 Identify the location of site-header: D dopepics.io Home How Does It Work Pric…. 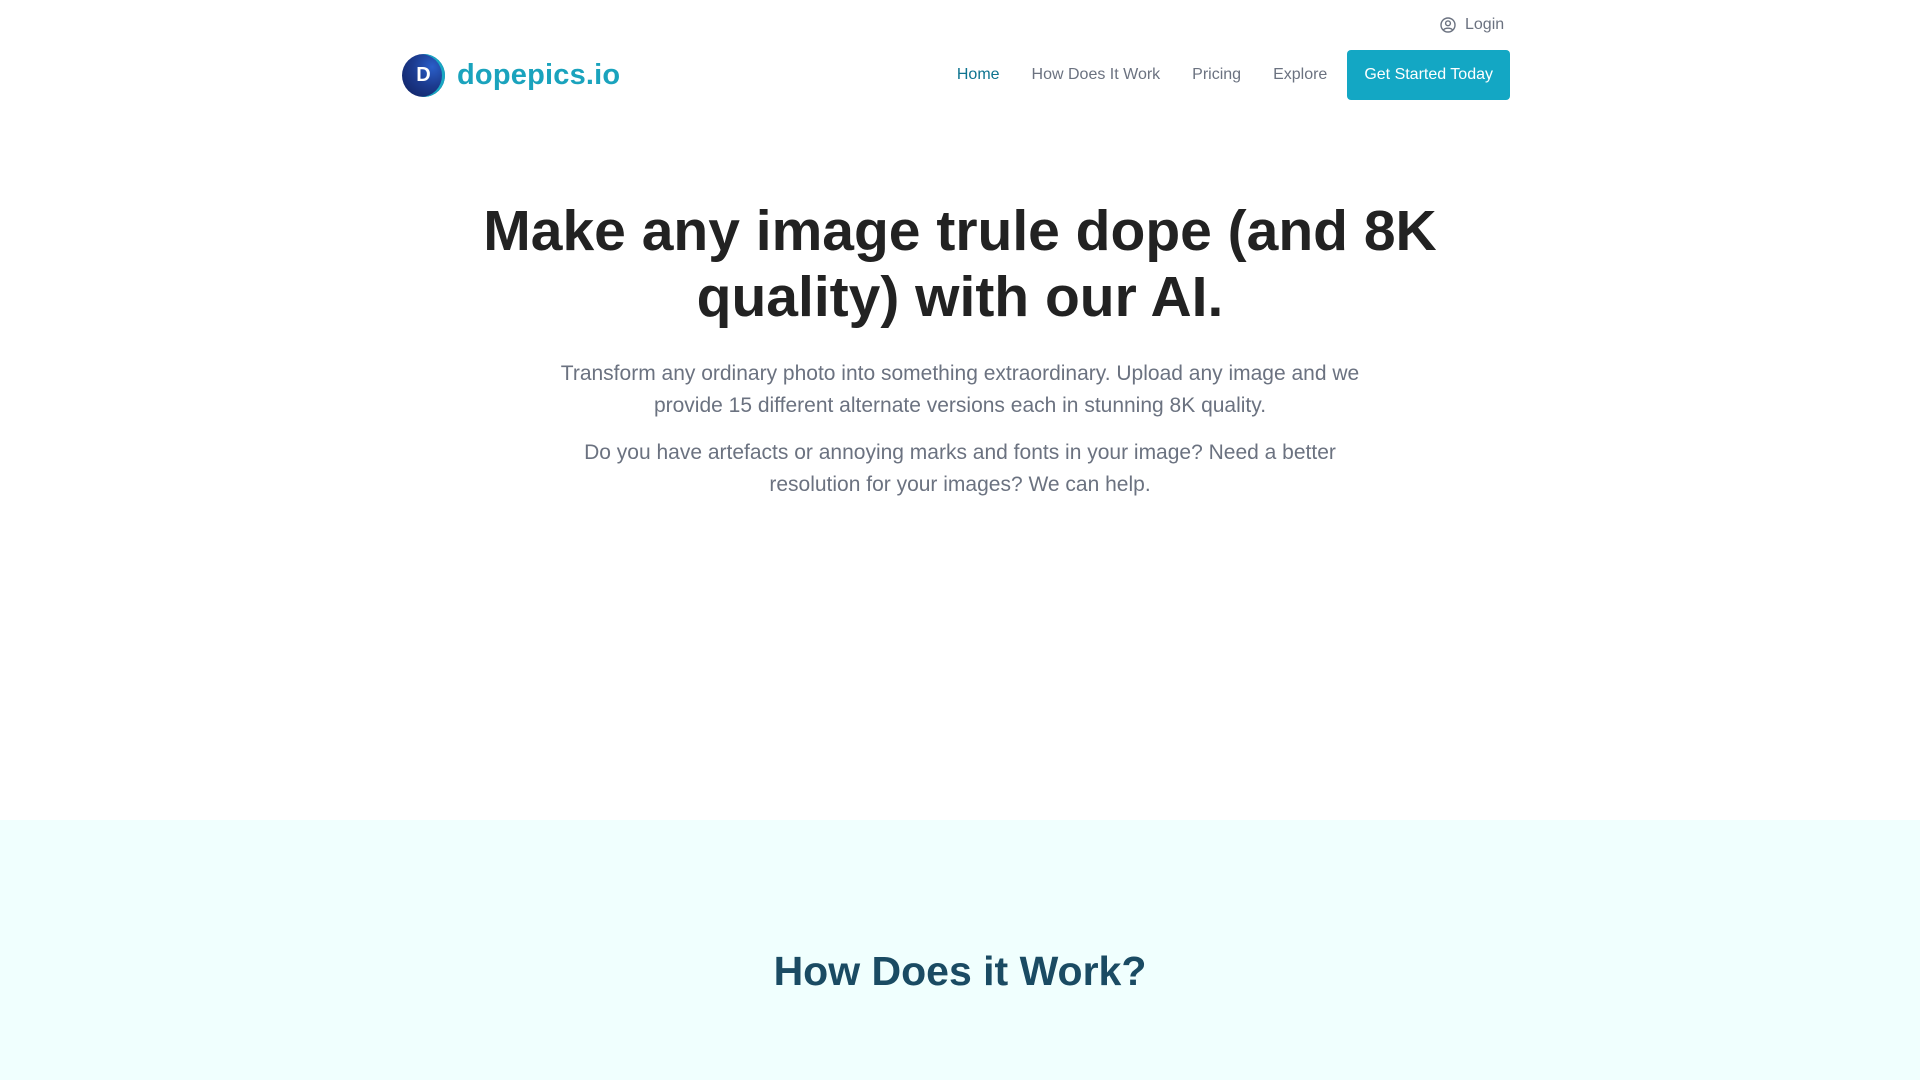
(956, 75).